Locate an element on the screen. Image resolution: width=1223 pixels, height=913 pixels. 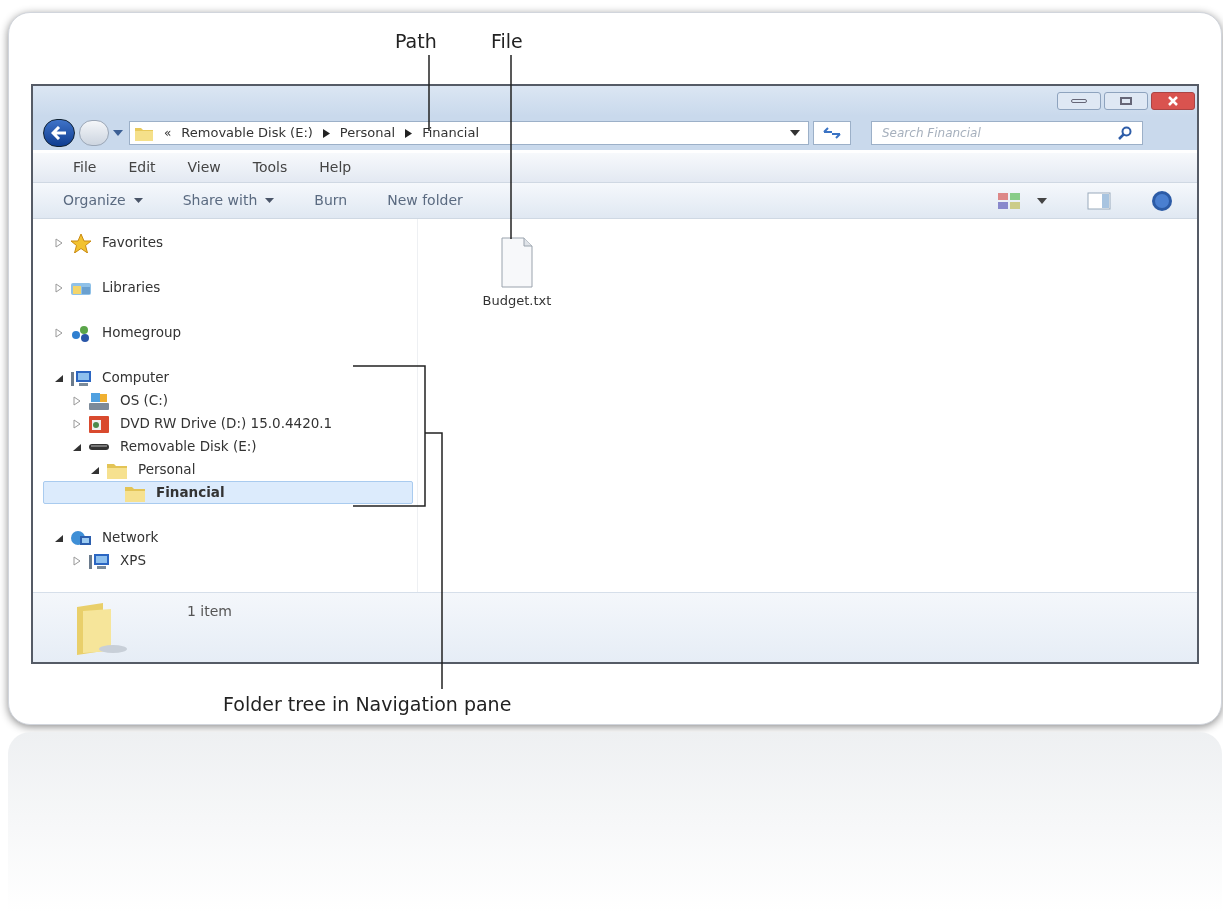
refresh-button is located at coordinates (832, 133).